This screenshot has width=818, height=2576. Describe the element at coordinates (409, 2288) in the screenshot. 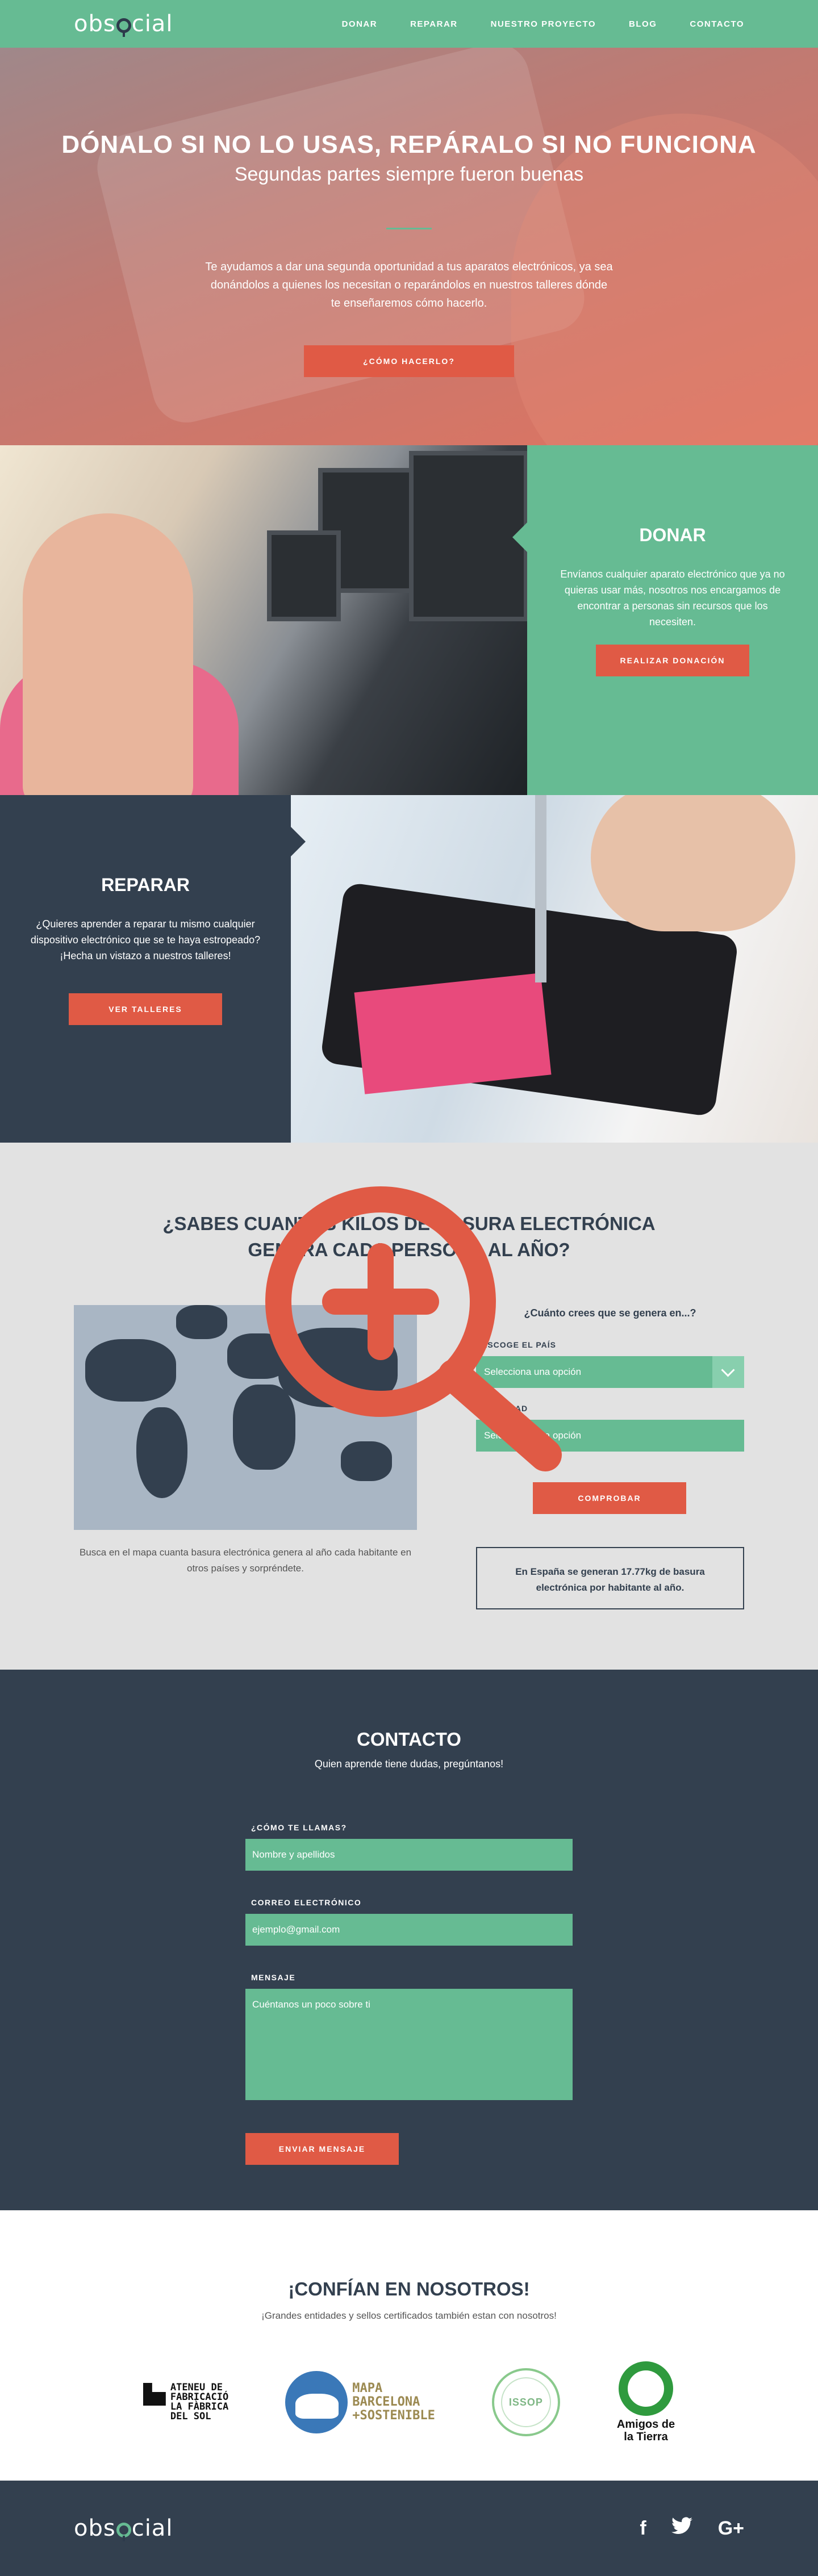

I see `partners-title: ¡CONFÍAN EN NOSOTROS!` at that location.